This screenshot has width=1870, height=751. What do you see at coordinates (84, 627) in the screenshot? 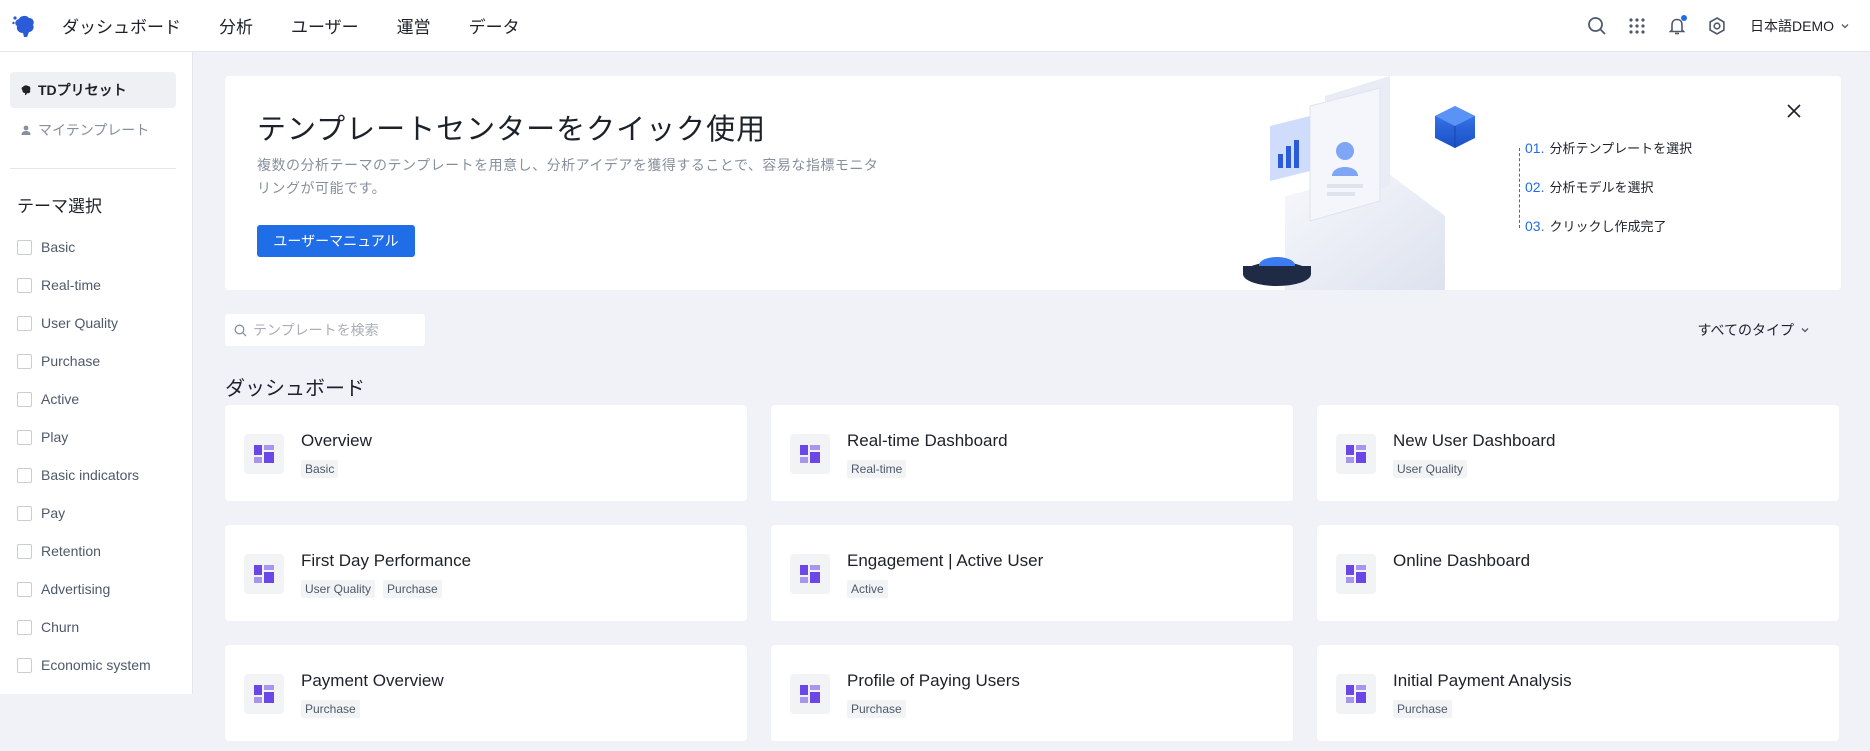
I see `theme-checkbox-churn: Churn` at bounding box center [84, 627].